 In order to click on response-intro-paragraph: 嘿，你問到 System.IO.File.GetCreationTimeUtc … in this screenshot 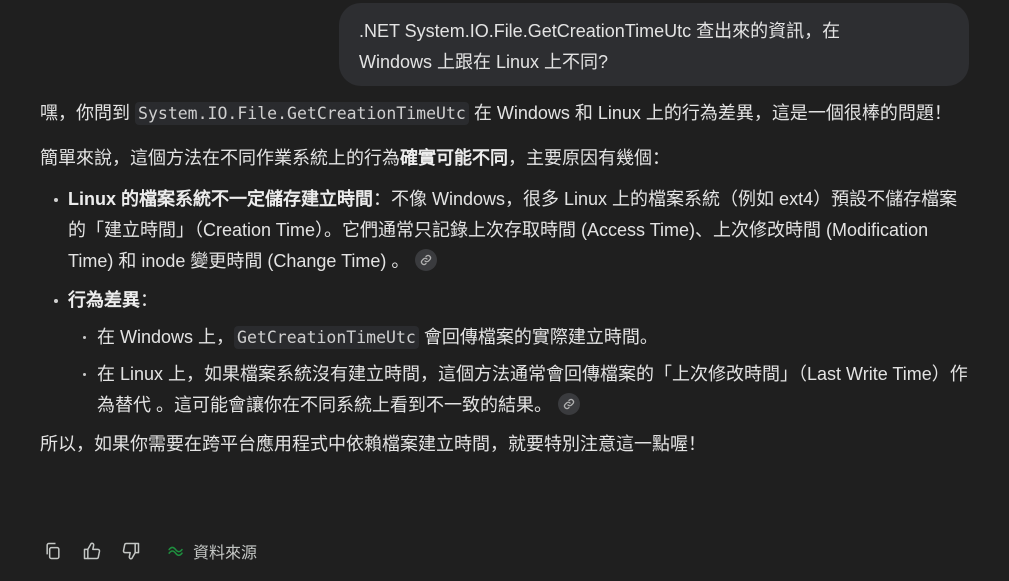, I will do `click(505, 113)`.